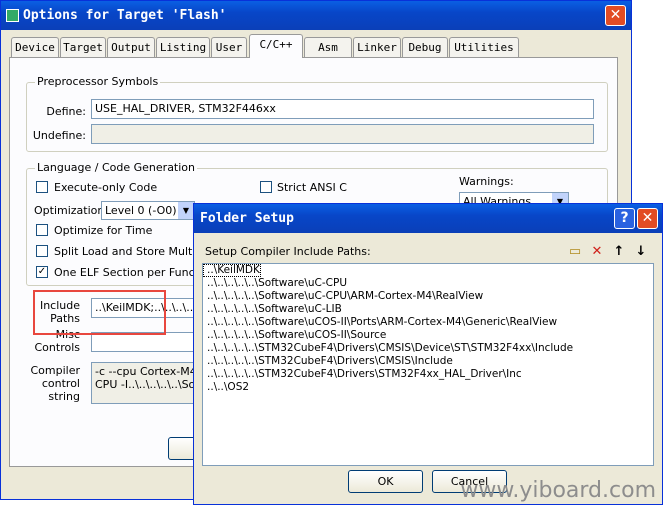 The width and height of the screenshot is (664, 509). I want to click on list-item: ..\..\..\..\..\Software\uC-CPU, so click(428, 283).